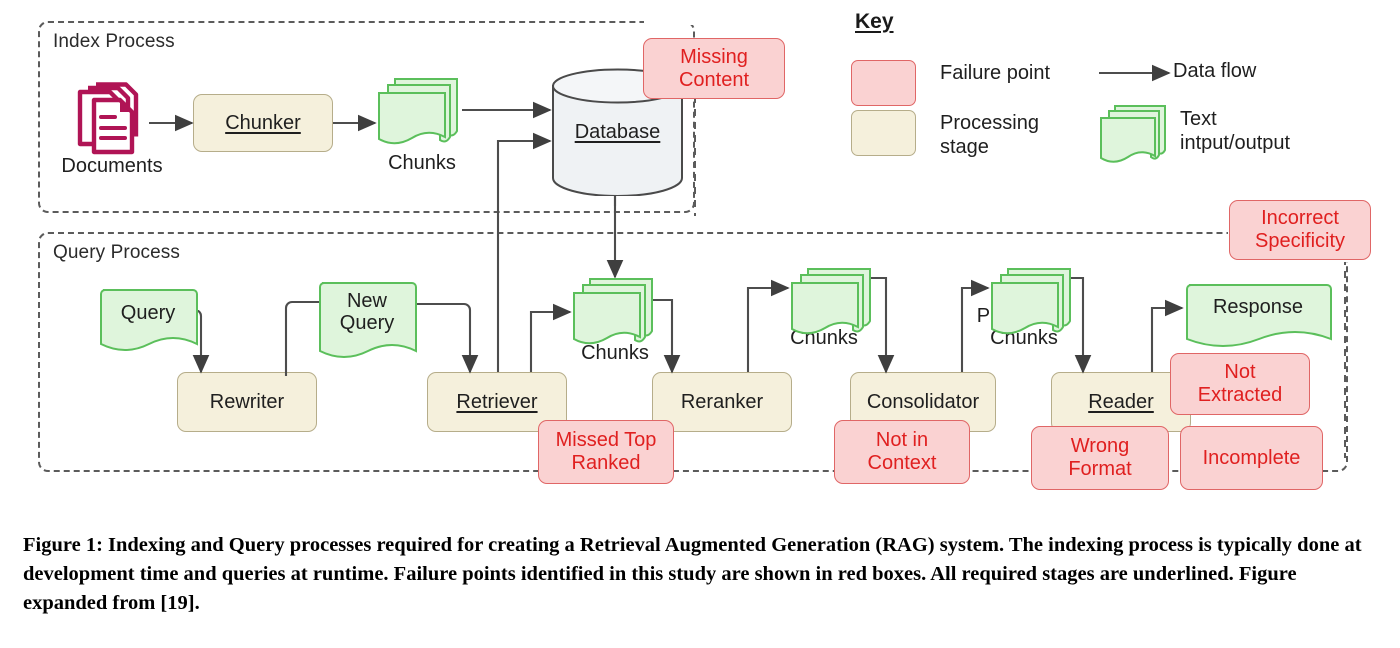  What do you see at coordinates (422, 163) in the screenshot?
I see `text-shape-chunks-index-label: Chunks` at bounding box center [422, 163].